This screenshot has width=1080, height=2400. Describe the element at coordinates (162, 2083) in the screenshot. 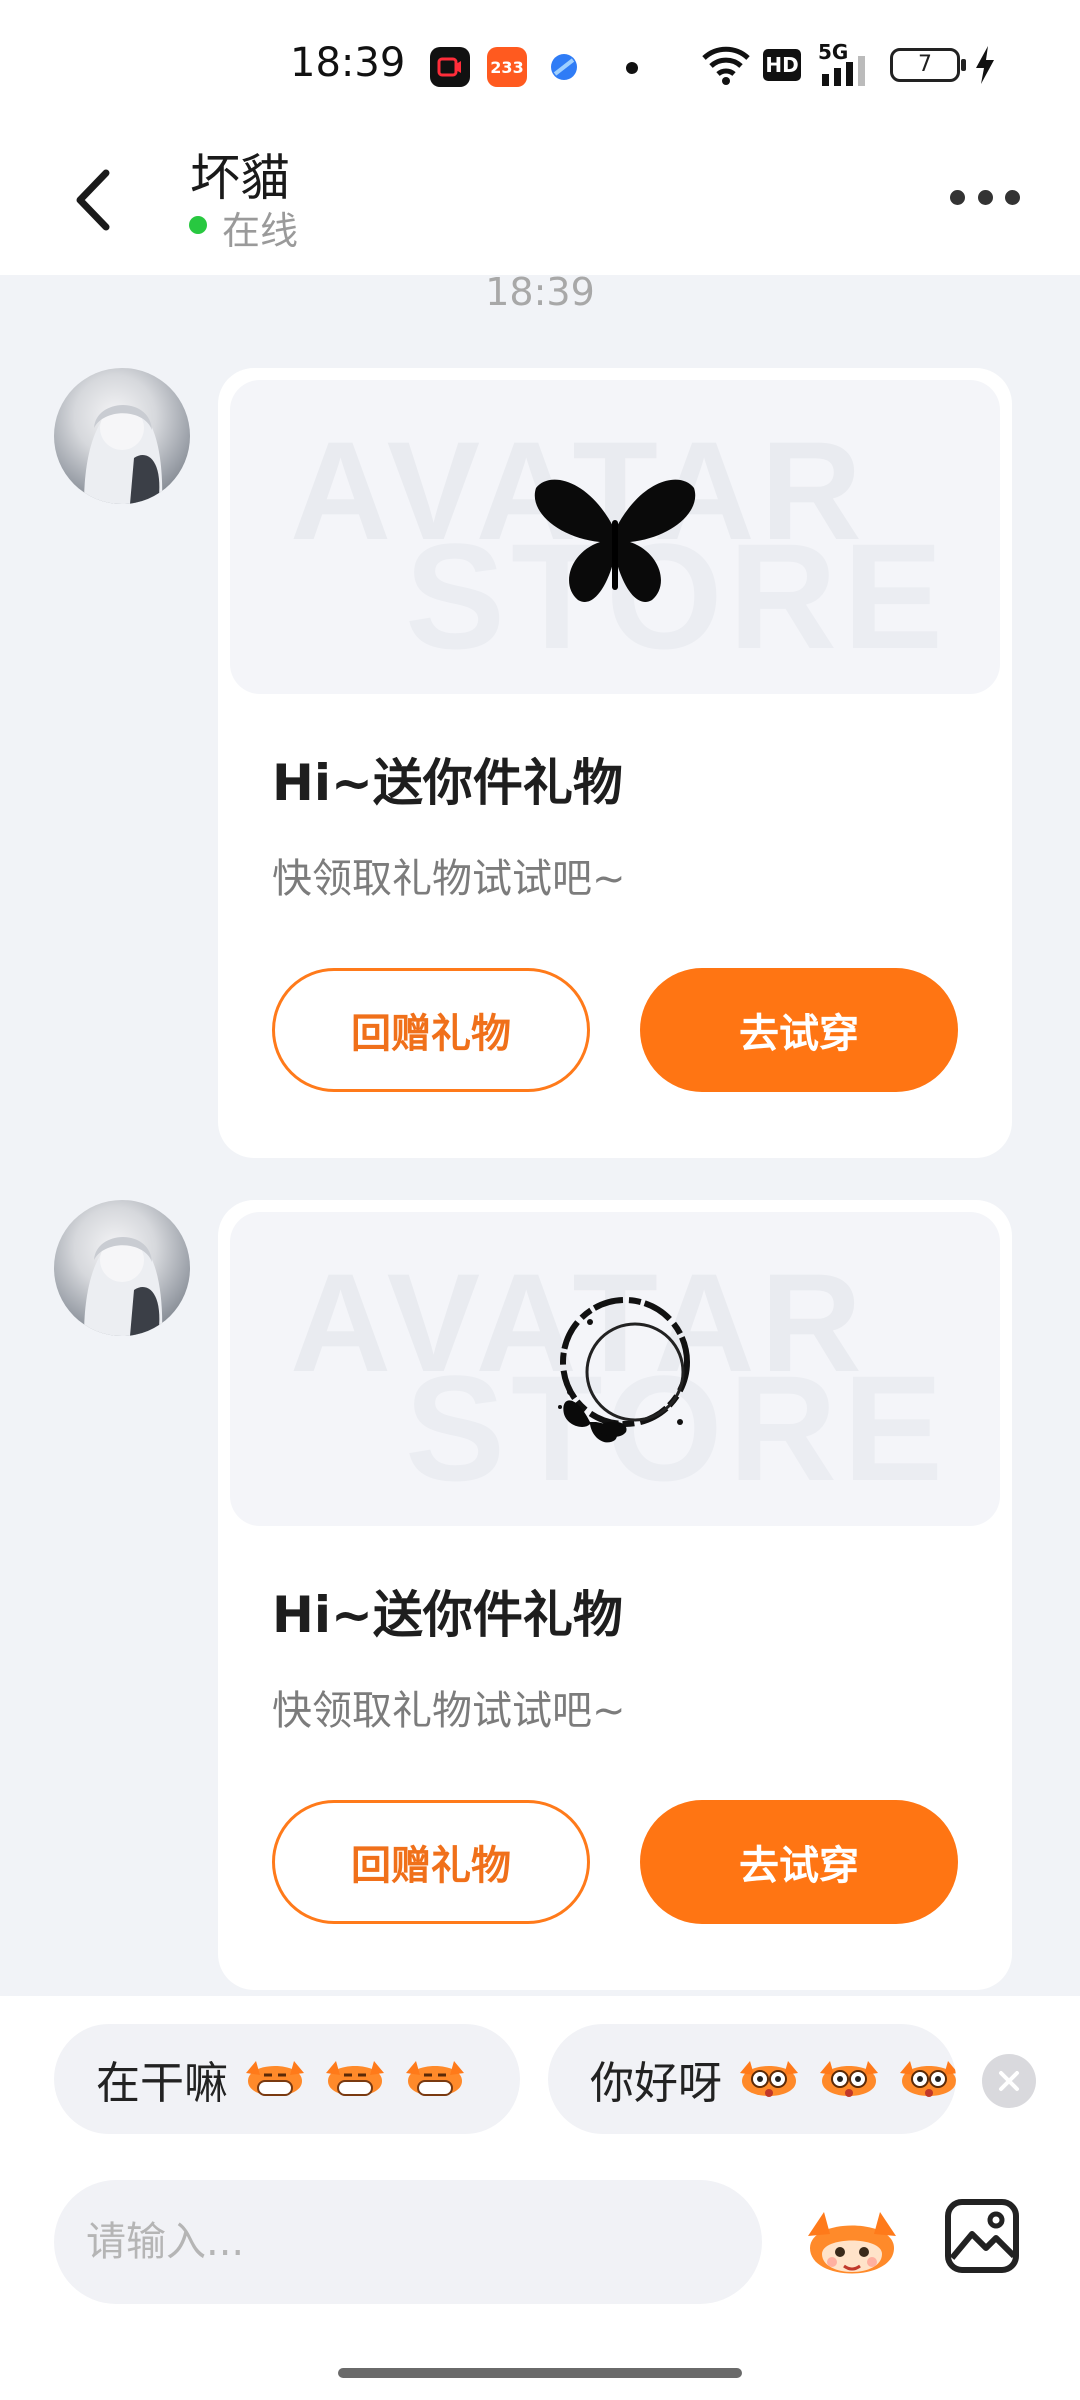

I see `quick-reply-text: 在干嘛` at that location.